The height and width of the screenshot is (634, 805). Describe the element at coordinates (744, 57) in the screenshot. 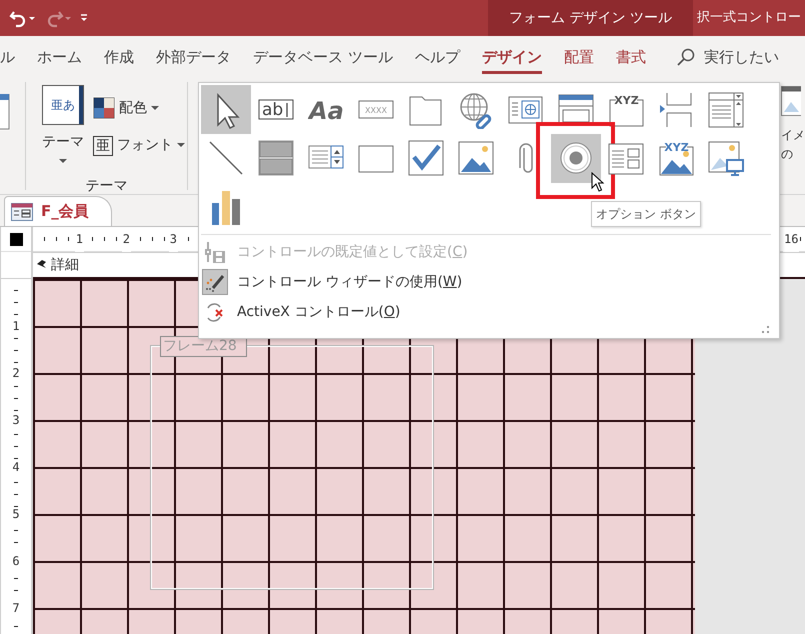

I see `search-field: 実行したい` at that location.